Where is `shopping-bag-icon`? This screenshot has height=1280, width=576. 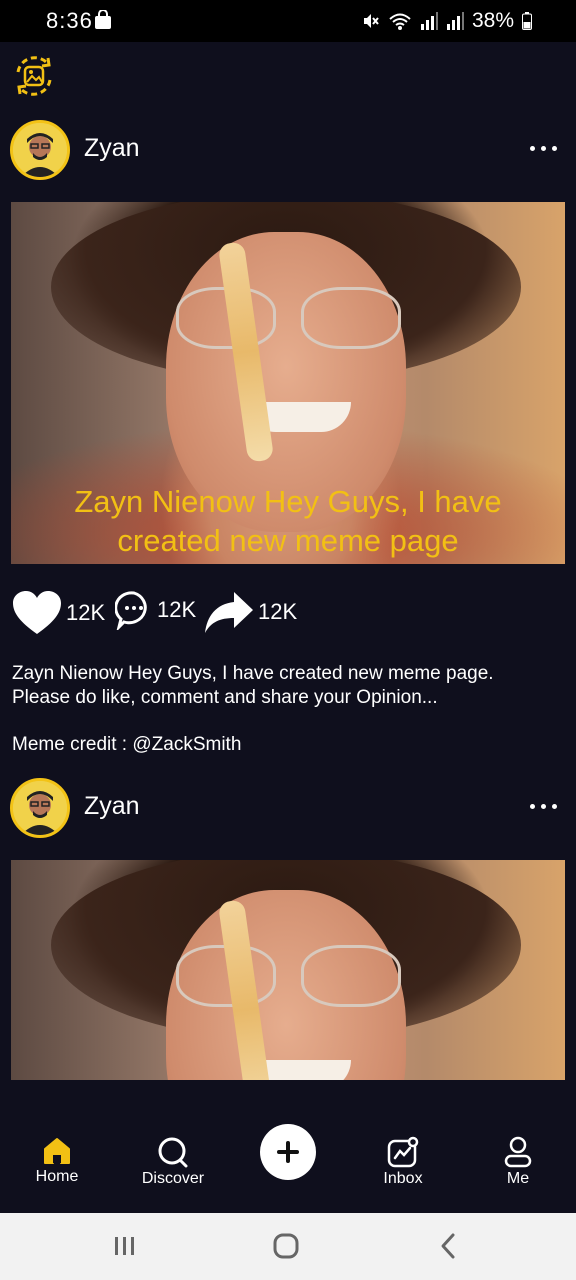
shopping-bag-icon is located at coordinates (103, 19).